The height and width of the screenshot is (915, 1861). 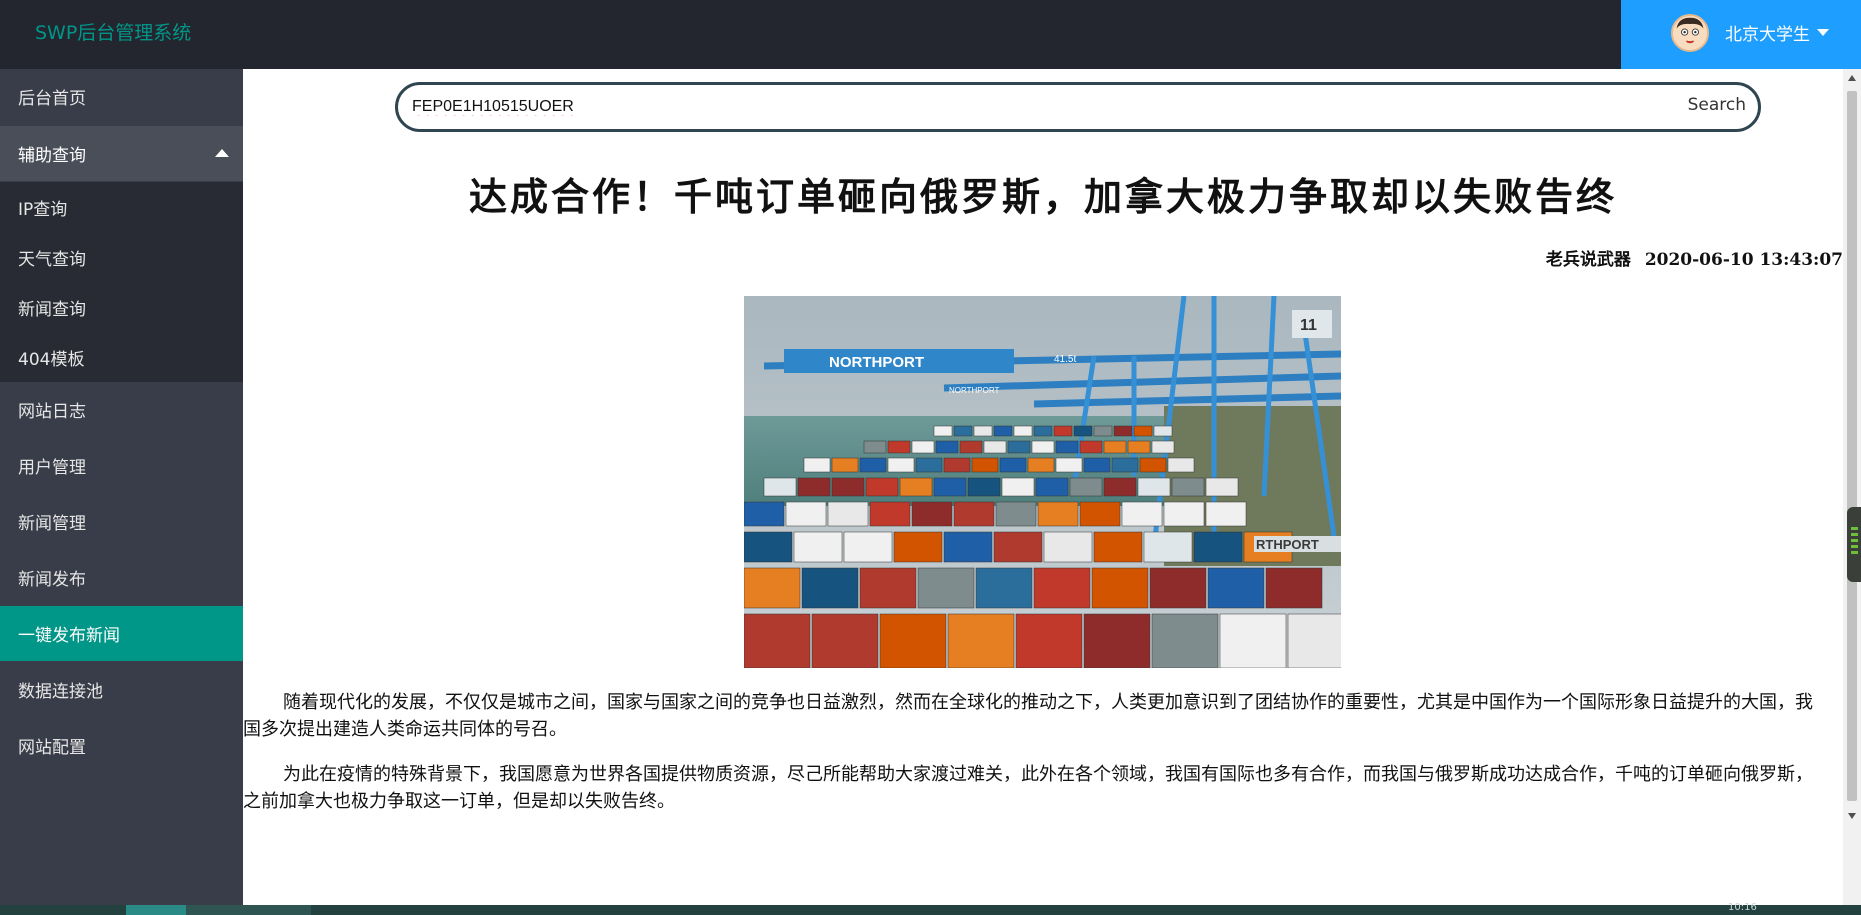 I want to click on scrollbar, so click(x=1852, y=487).